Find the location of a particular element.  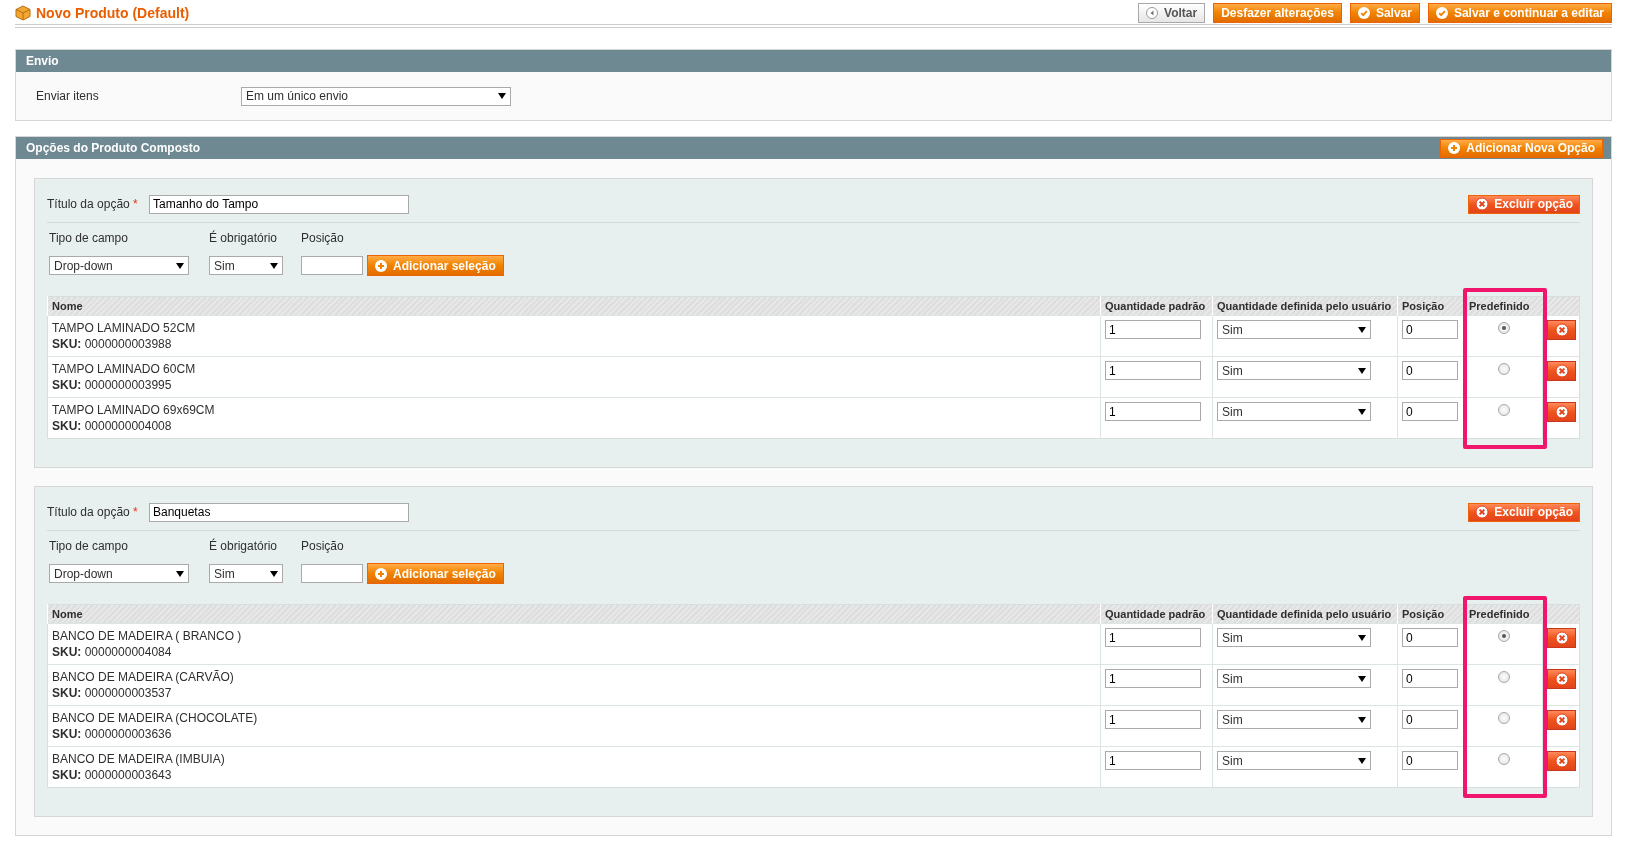

product-name: TAMPO LAMINADO 60CM is located at coordinates (124, 369).